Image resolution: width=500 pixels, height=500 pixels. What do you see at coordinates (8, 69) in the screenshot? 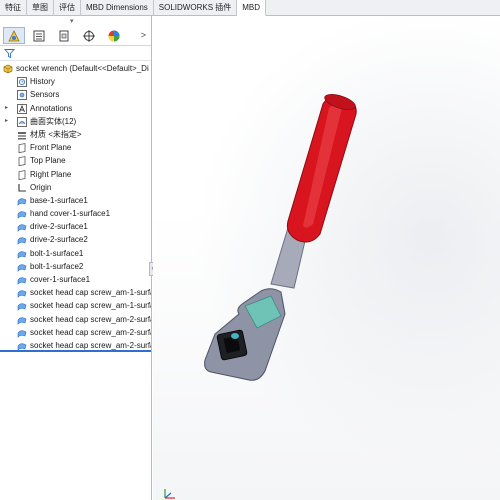
I see `part-icon` at bounding box center [8, 69].